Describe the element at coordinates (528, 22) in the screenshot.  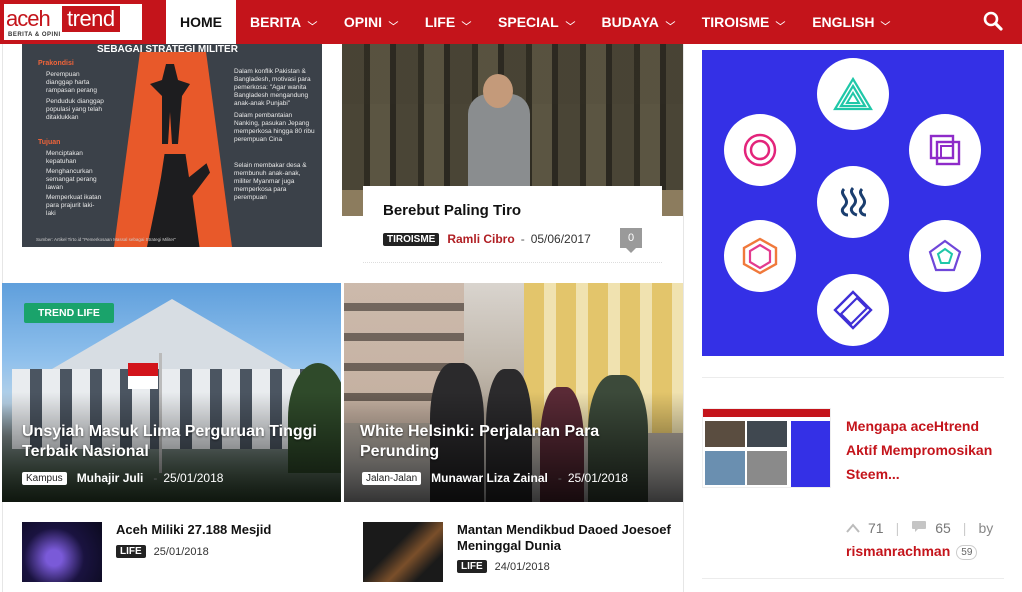
I see `menu-label: SPECIAL` at that location.